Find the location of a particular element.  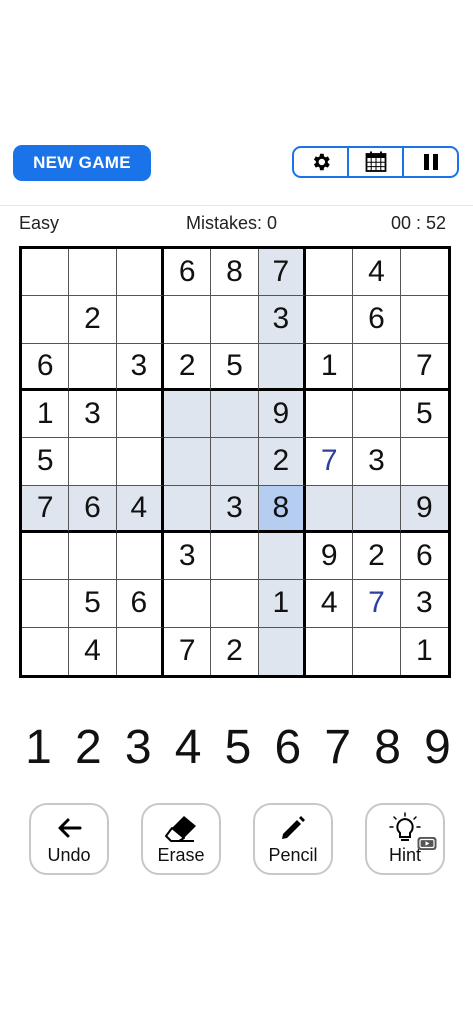

numpad-5: 5 is located at coordinates (238, 748).